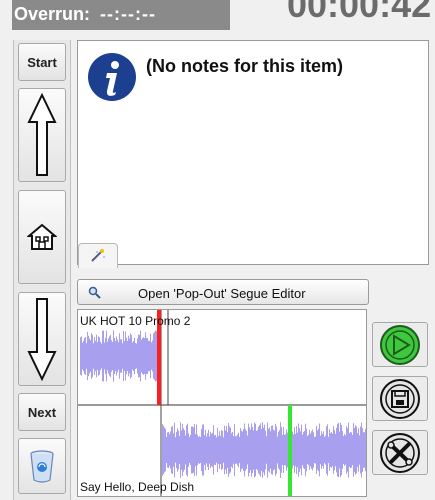 This screenshot has width=435, height=500. What do you see at coordinates (128, 14) in the screenshot?
I see `overrun-value: --:--:--` at bounding box center [128, 14].